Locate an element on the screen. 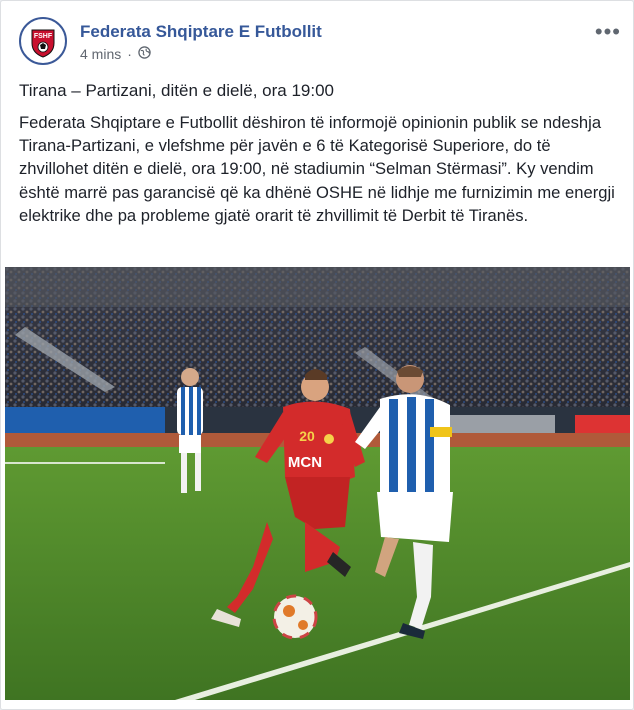 This screenshot has width=634, height=710. page-name-link: Federata Shqiptare E Futbollit is located at coordinates (201, 32).